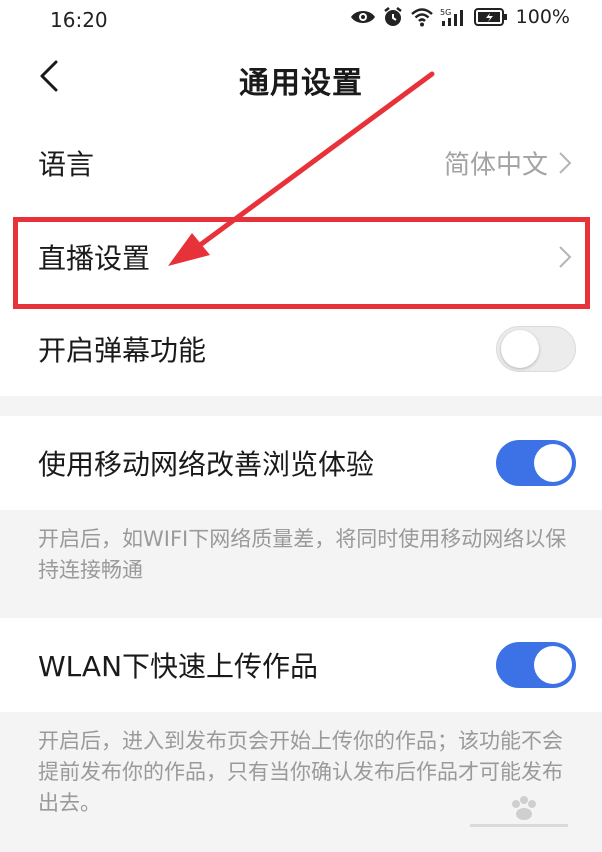  I want to click on navigation-bar: 通用设置, so click(301, 77).